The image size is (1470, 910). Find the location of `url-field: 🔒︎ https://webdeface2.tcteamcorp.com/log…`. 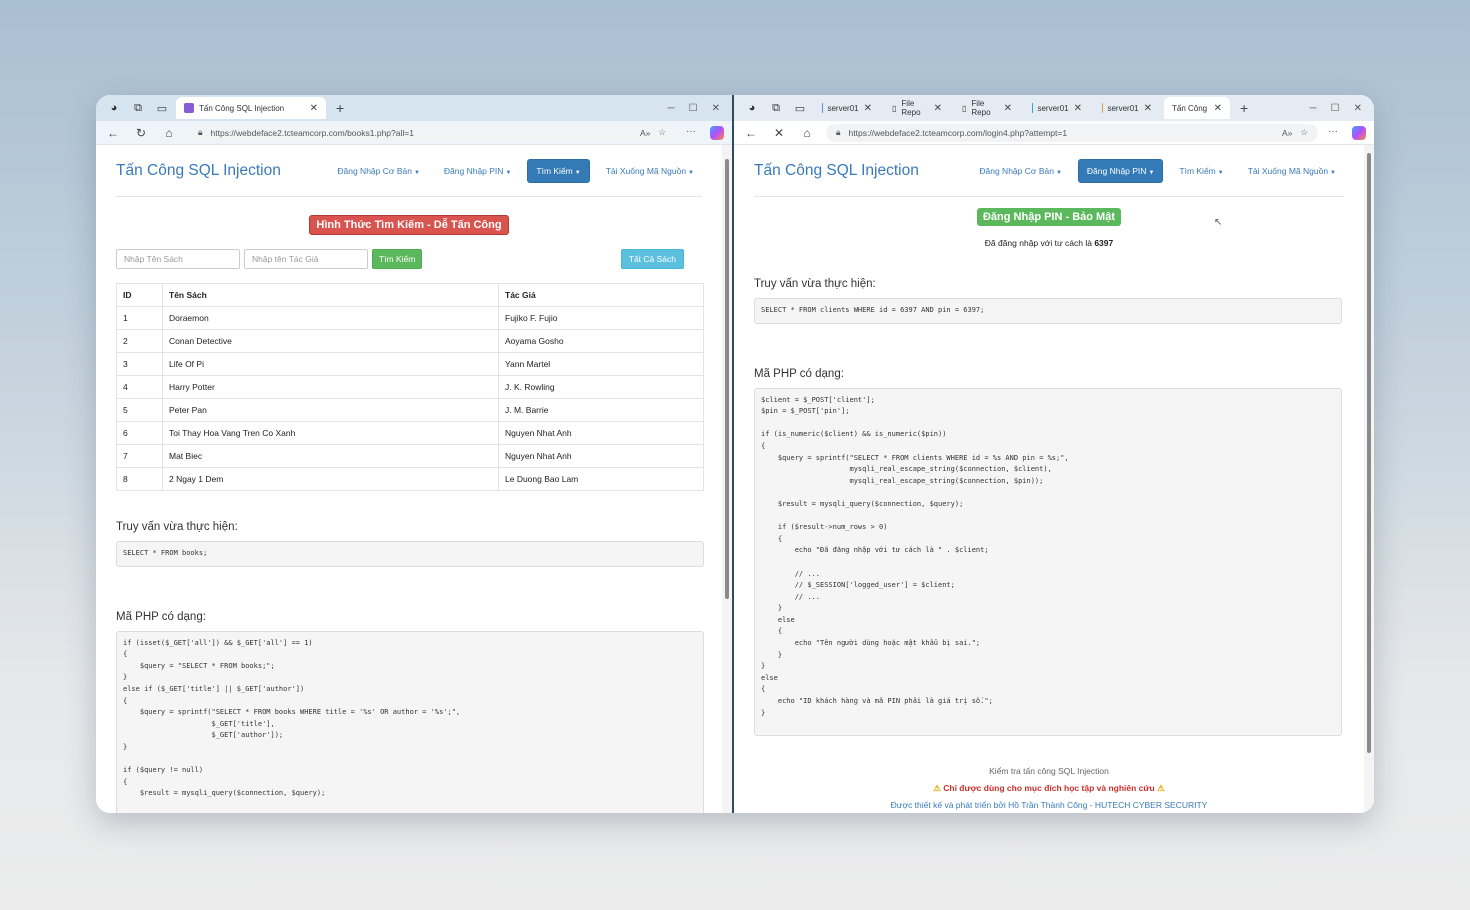

url-field: 🔒︎ https://webdeface2.tcteamcorp.com/log… is located at coordinates (1072, 132).